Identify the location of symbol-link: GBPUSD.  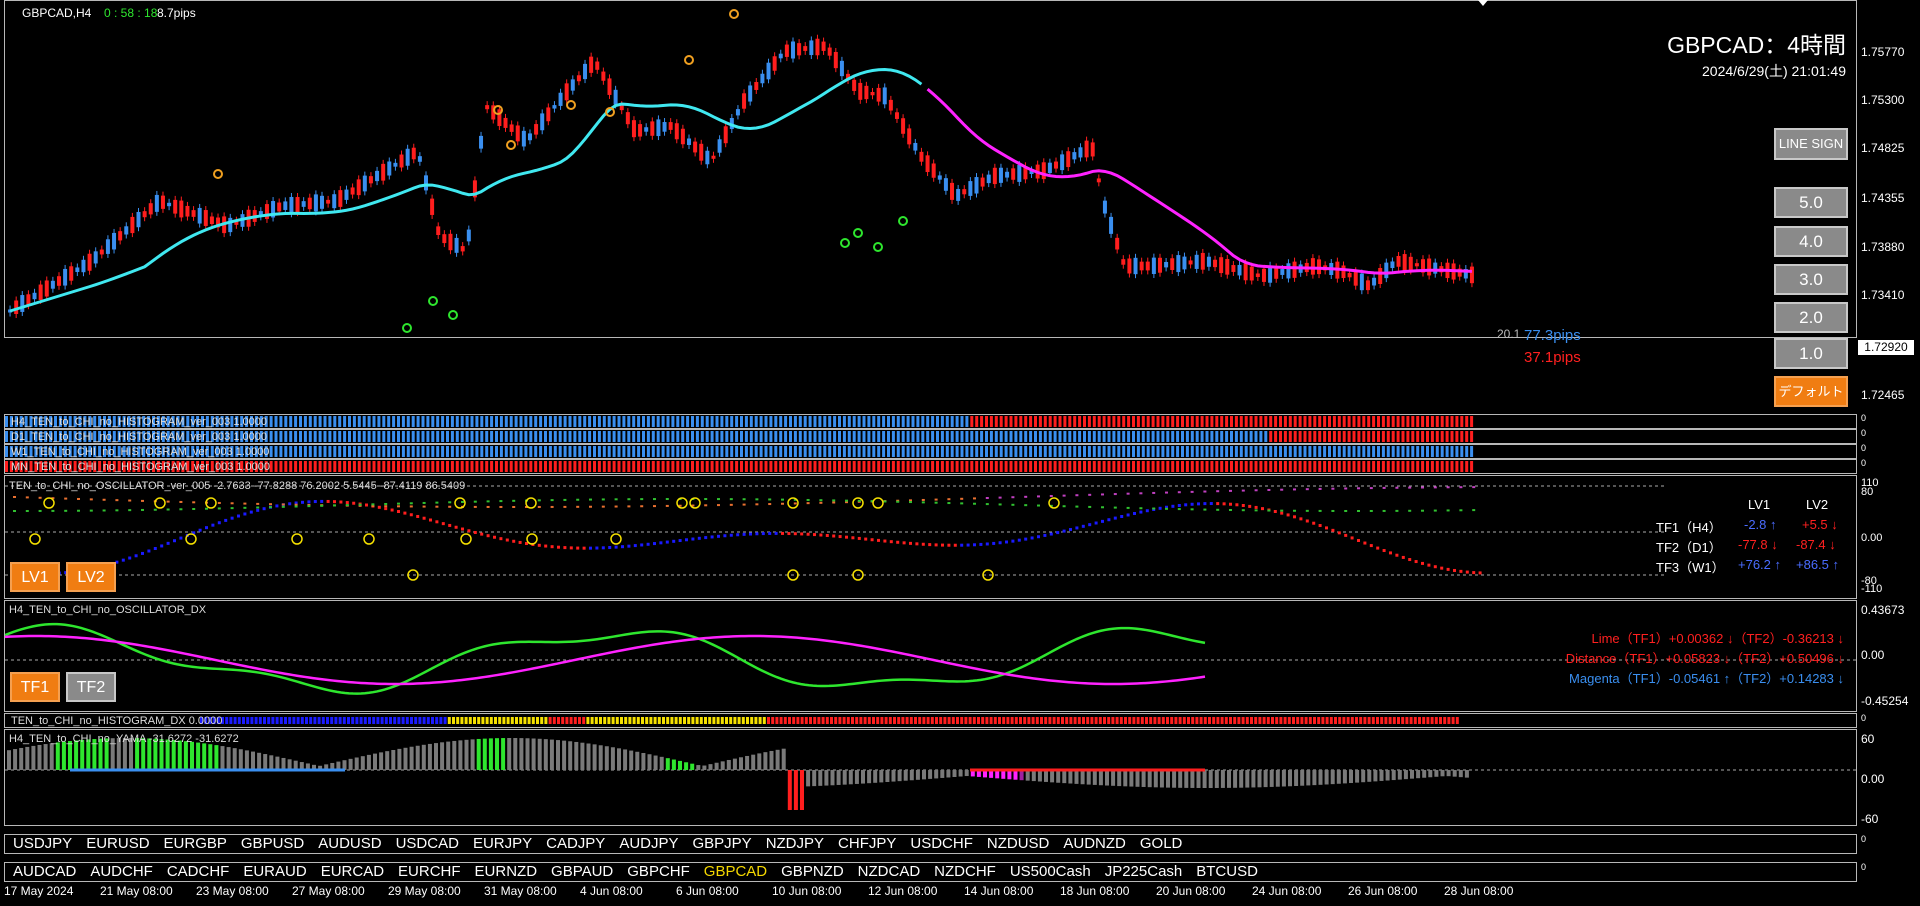
(272, 843).